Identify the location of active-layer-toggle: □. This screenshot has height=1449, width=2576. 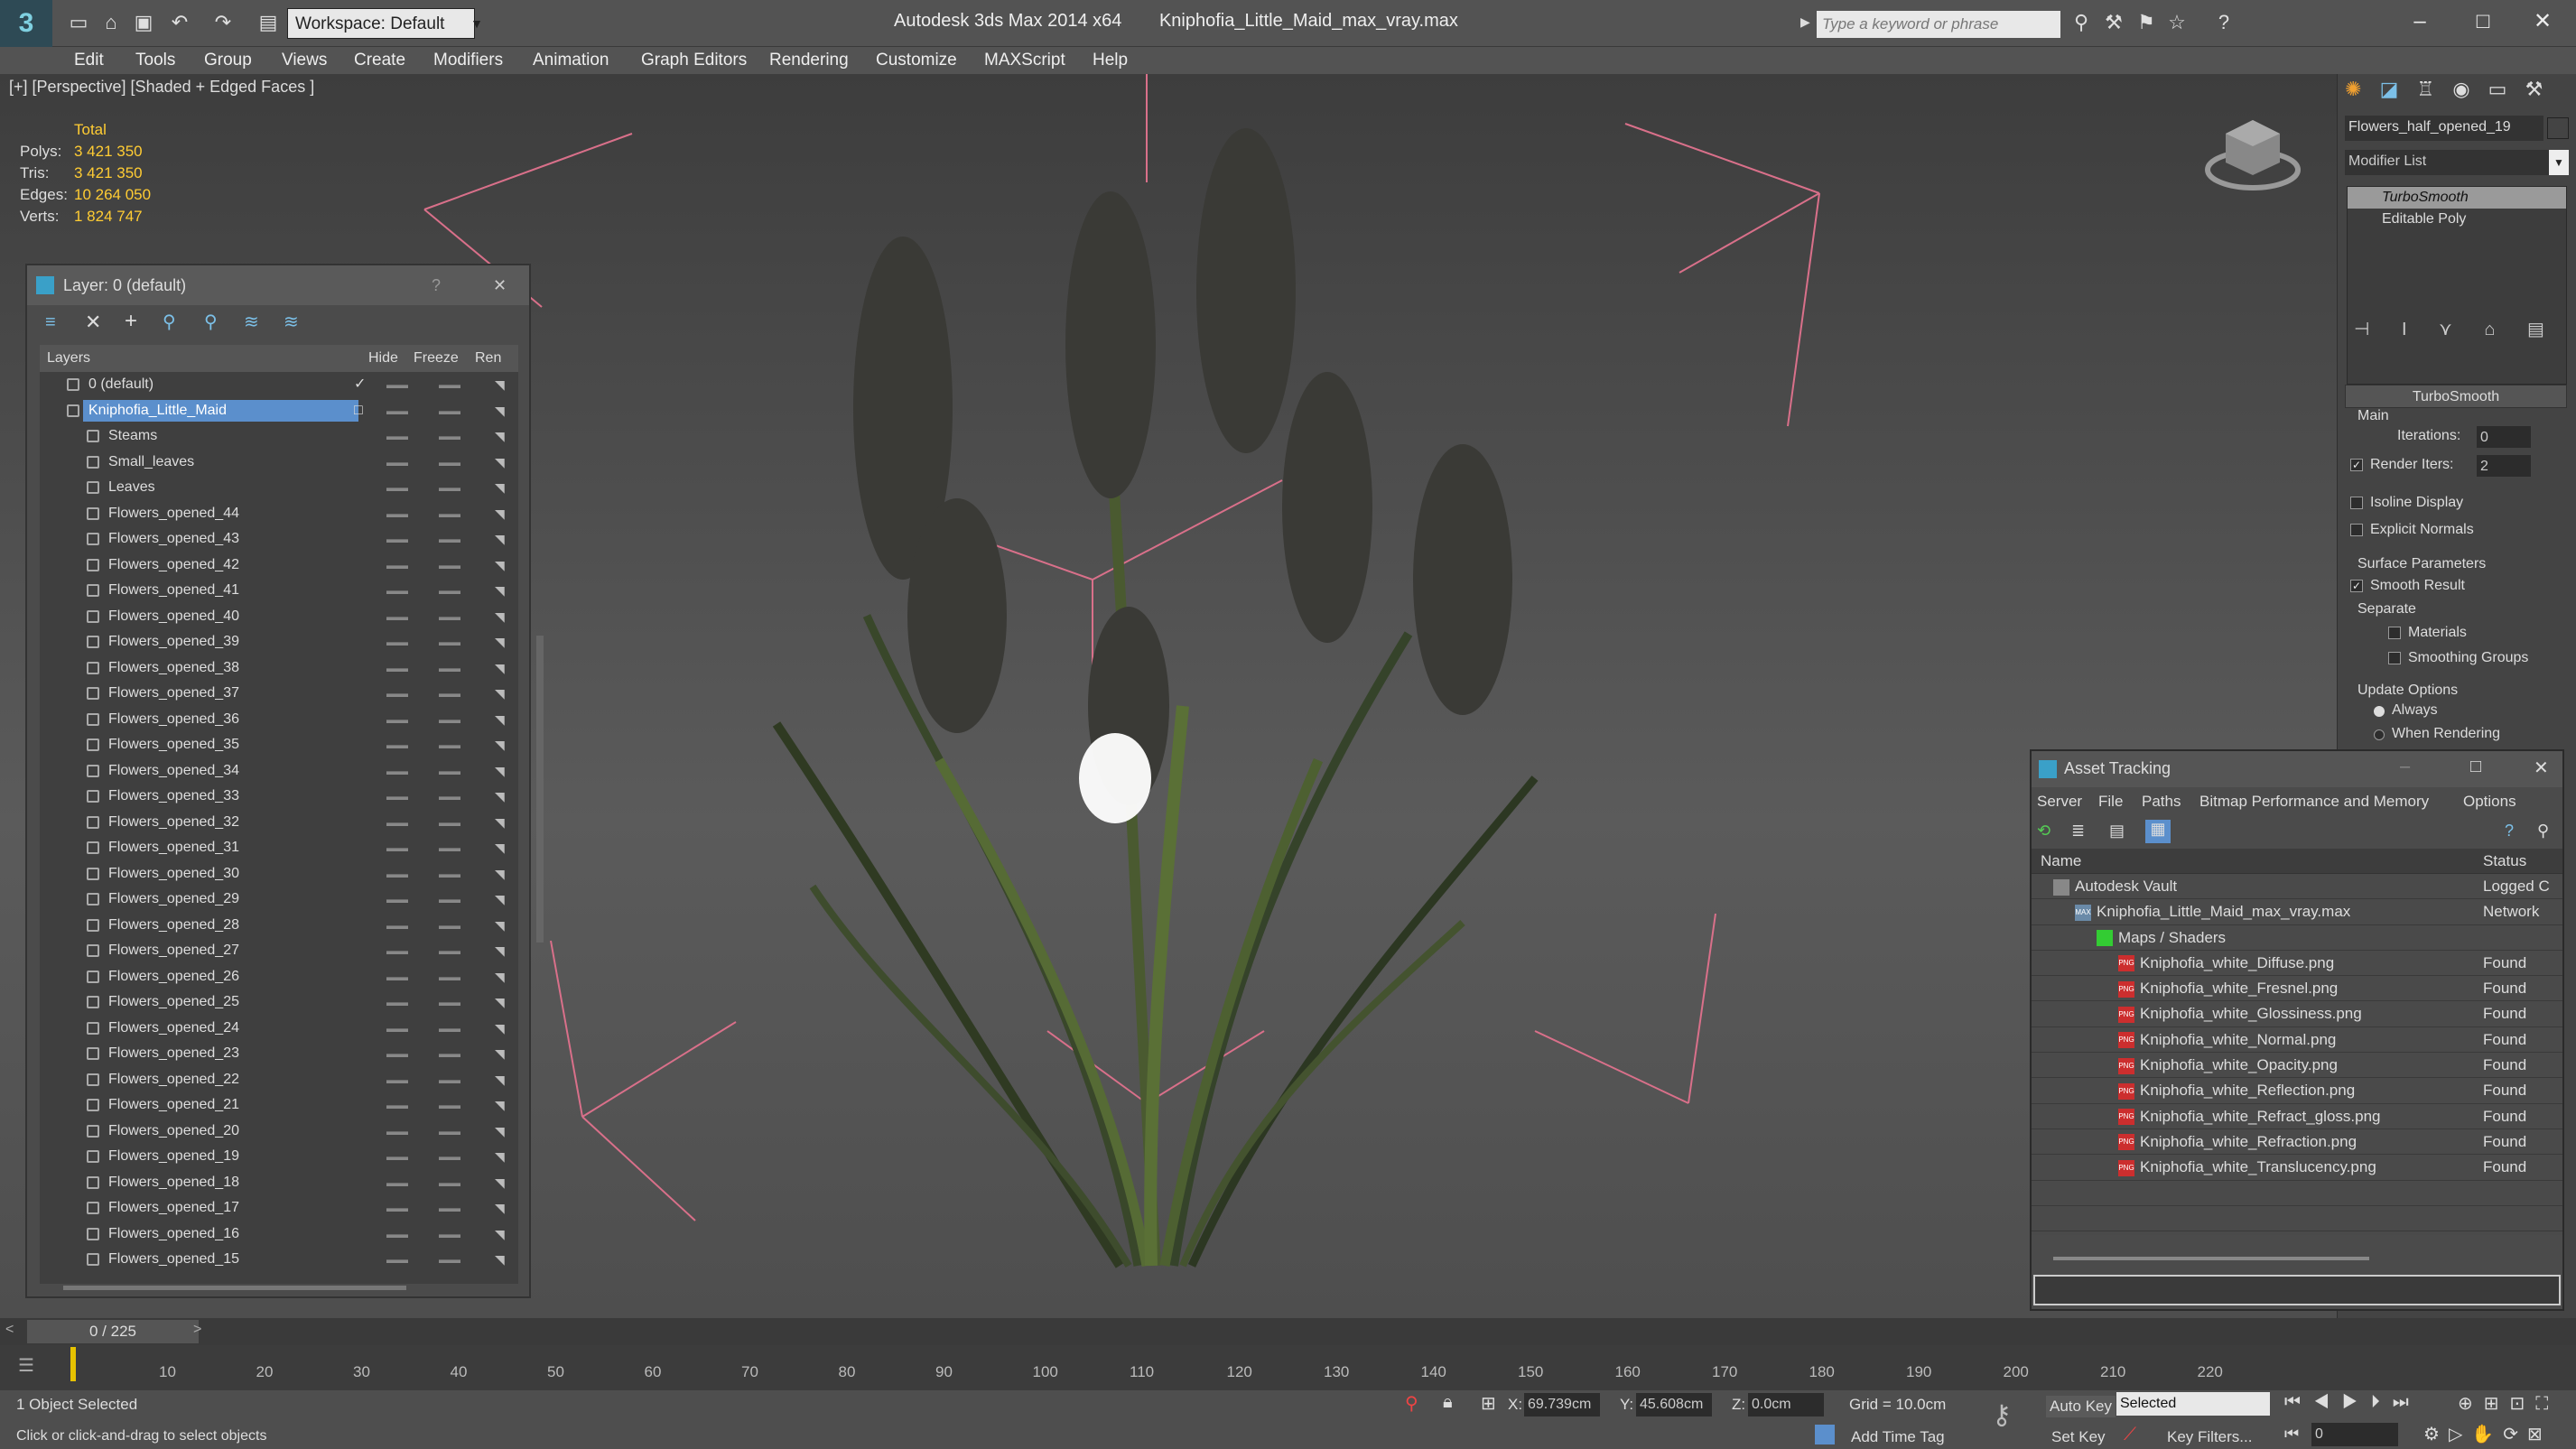
(358, 411).